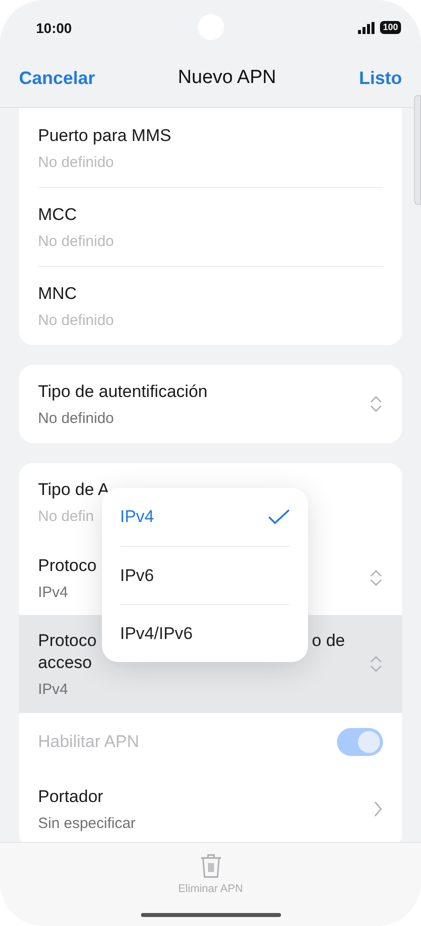 The height and width of the screenshot is (926, 421). I want to click on trash-icon, so click(211, 866).